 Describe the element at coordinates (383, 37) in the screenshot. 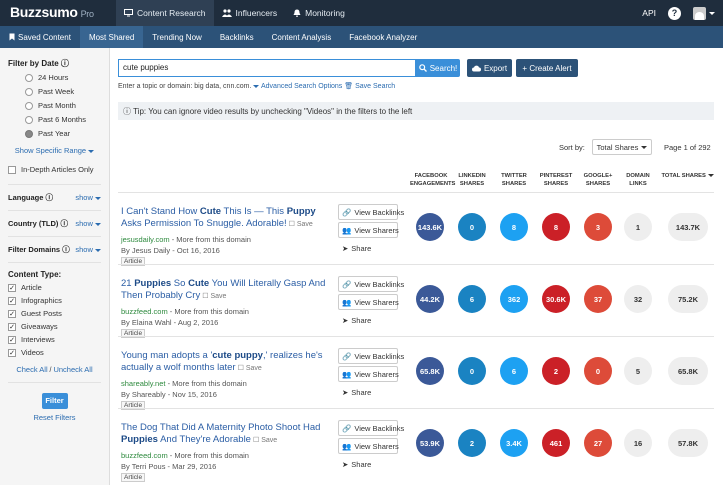

I see `tab-facebook-analyzer: Facebook Analyzer` at that location.